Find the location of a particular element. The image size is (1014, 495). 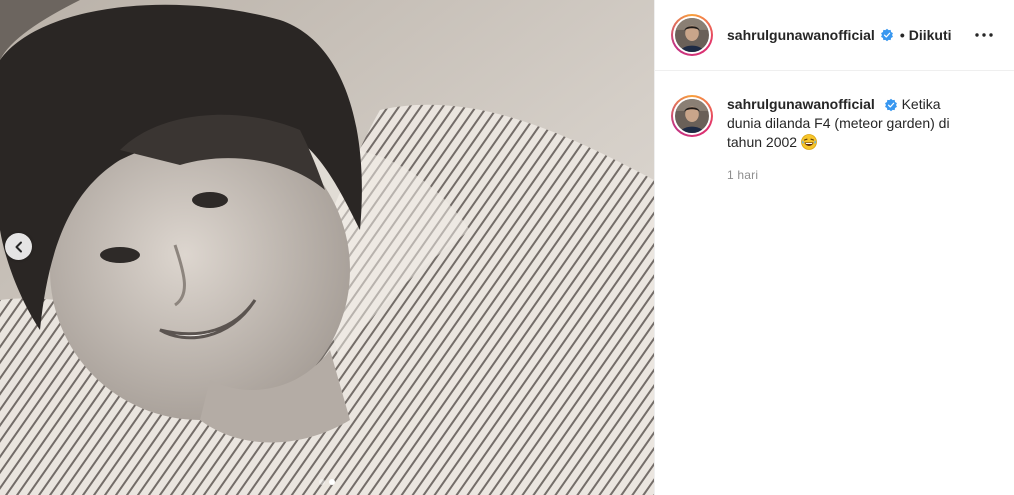

carousel-dot is located at coordinates (322, 482).